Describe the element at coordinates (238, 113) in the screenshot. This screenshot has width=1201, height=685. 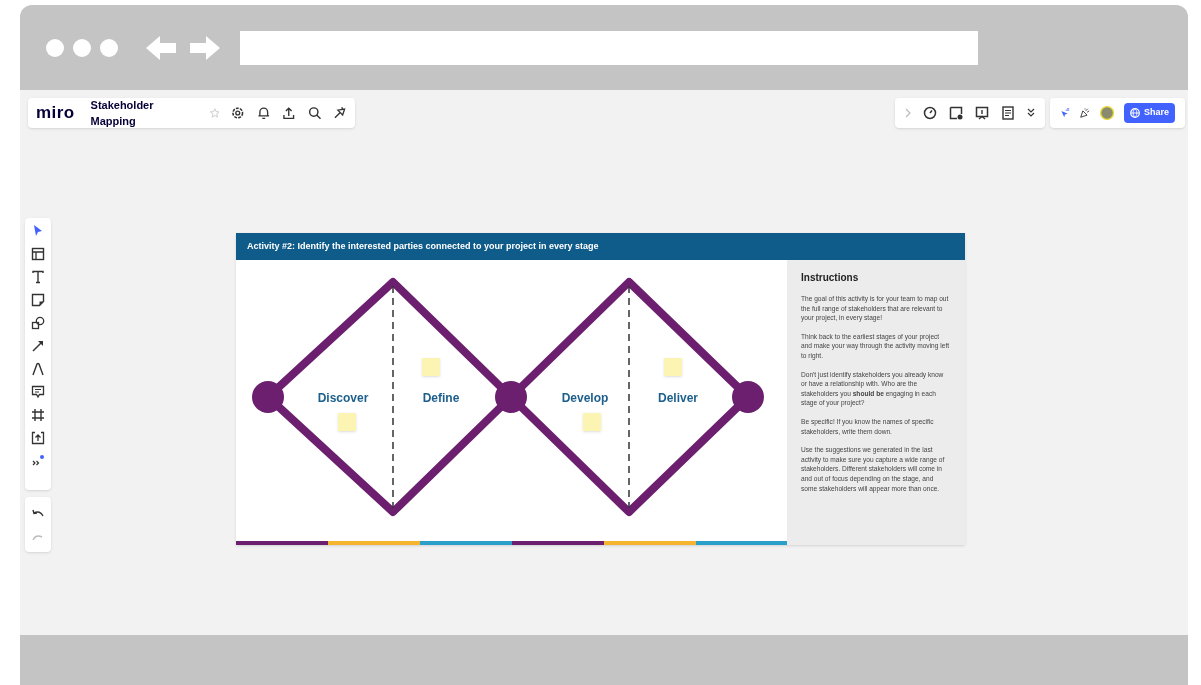
I see `settings-icon` at that location.